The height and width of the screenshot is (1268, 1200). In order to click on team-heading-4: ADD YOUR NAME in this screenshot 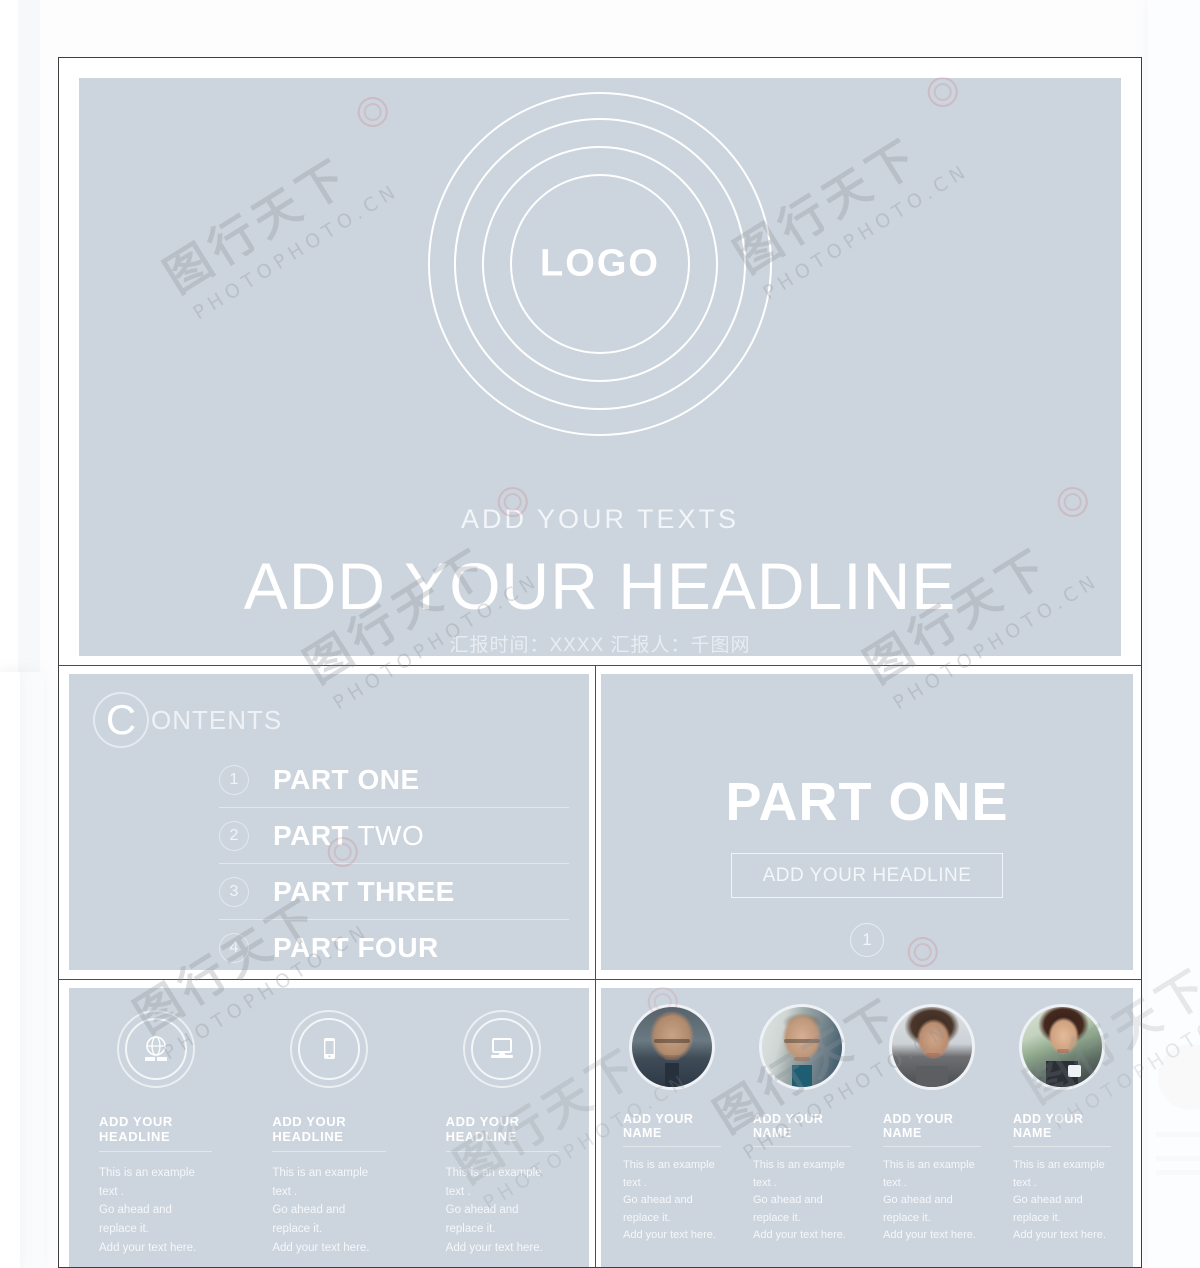, I will do `click(1062, 1129)`.